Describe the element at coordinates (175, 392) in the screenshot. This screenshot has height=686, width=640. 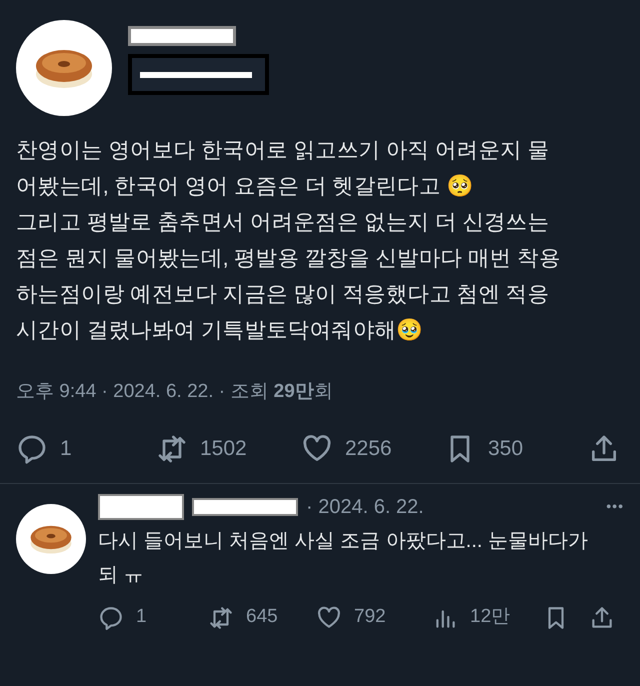
I see `tweet-timestamp: 오후 9:44 · 2024. 6. 22. · 조회 29만회` at that location.